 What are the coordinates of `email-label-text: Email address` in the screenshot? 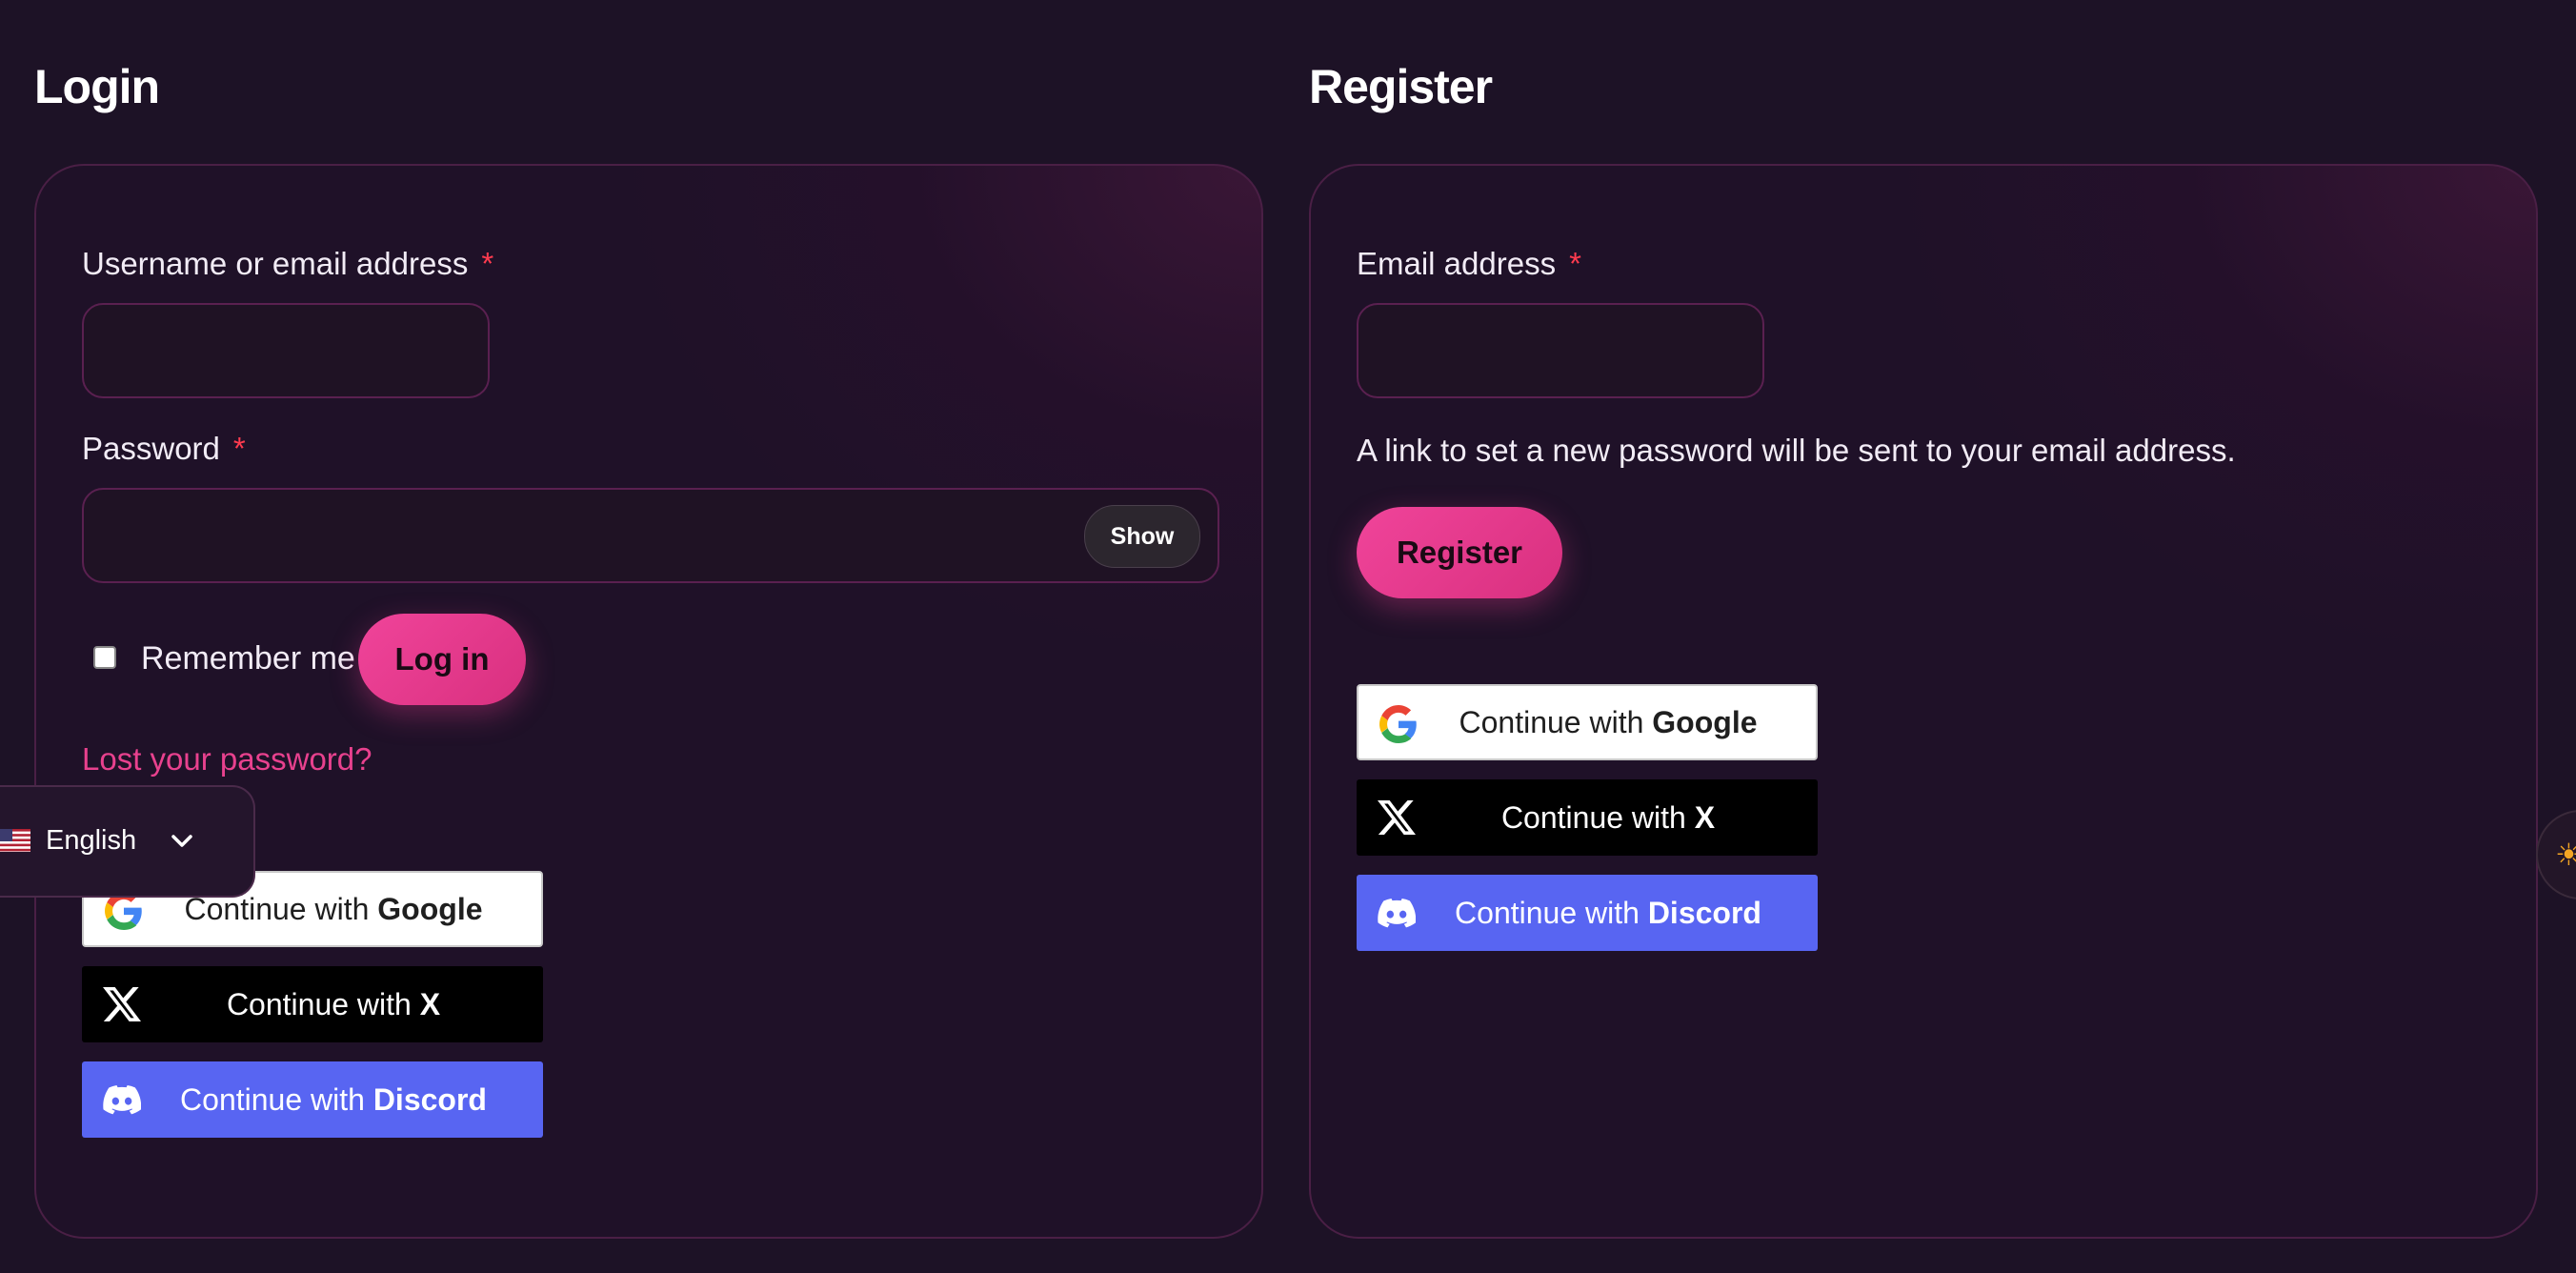 It's located at (1457, 263).